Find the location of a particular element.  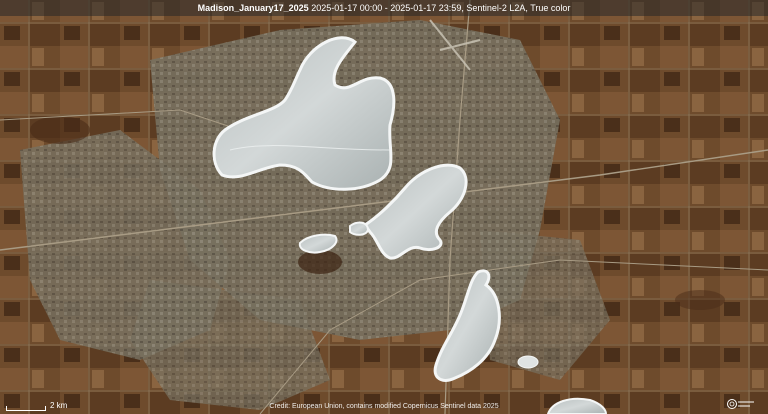

copernicus-logo-icon is located at coordinates (740, 404).